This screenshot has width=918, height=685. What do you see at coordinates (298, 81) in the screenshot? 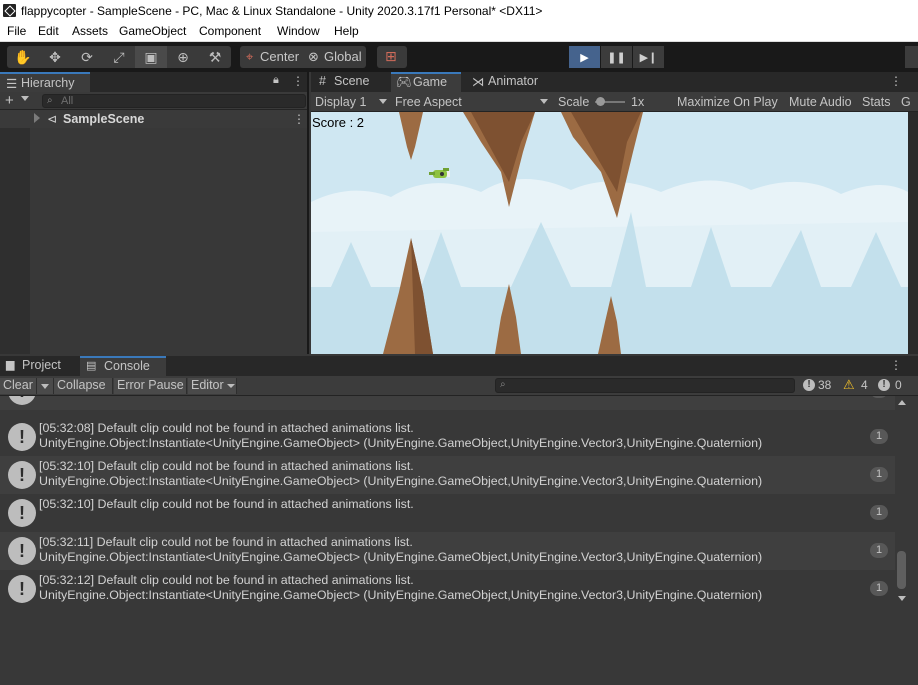
I see `more-options-icon: ⋮` at bounding box center [298, 81].